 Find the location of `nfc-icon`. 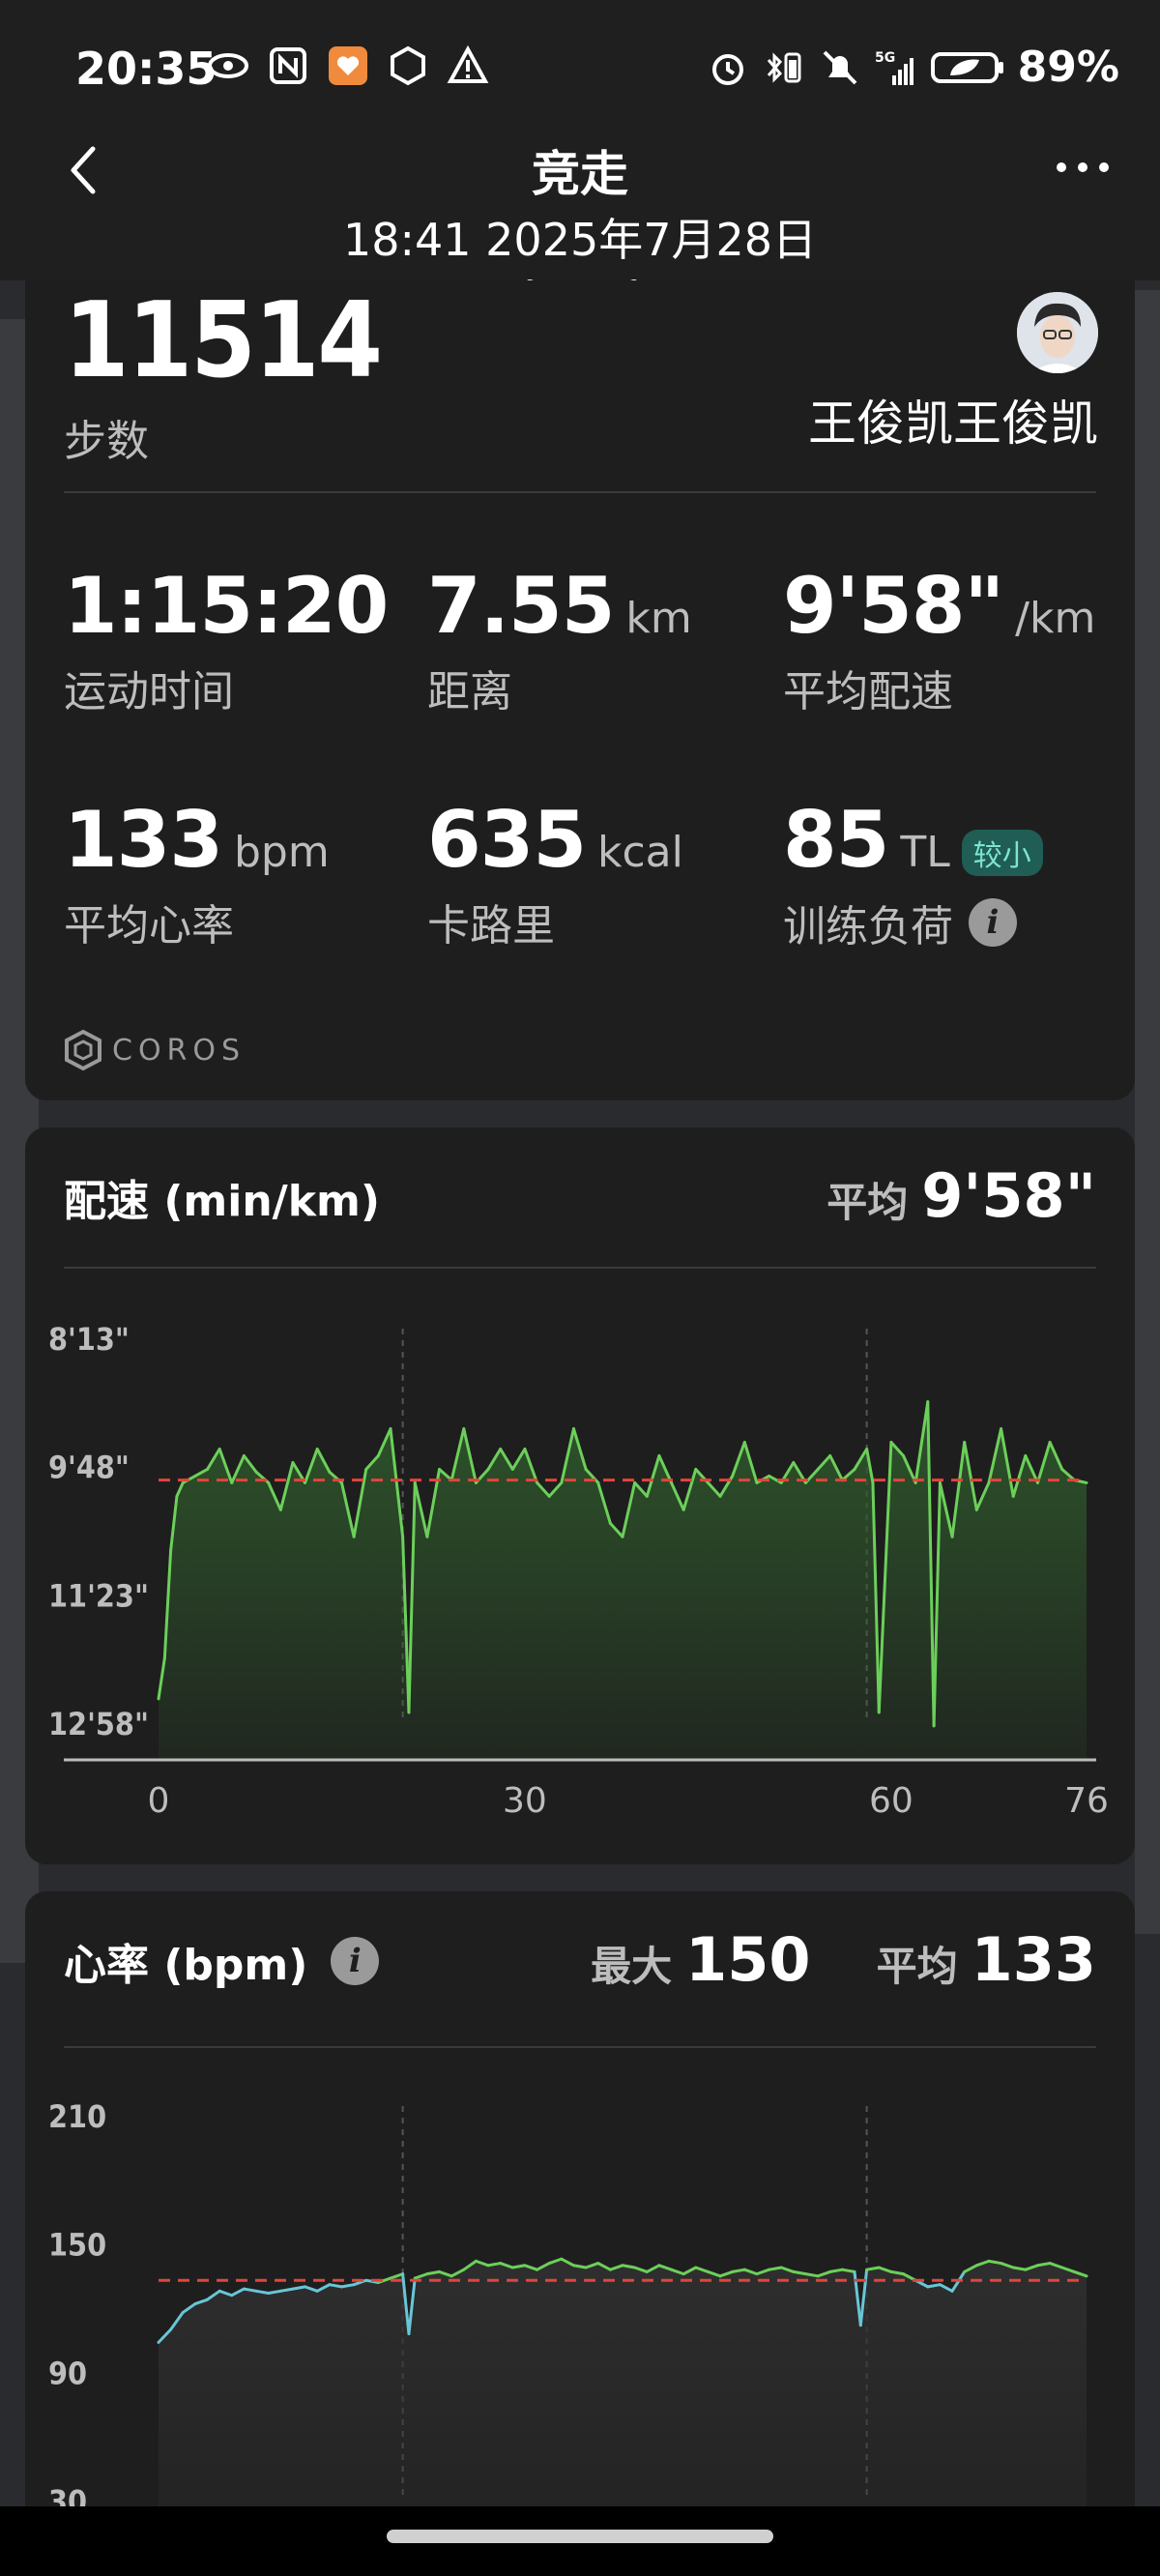

nfc-icon is located at coordinates (288, 65).